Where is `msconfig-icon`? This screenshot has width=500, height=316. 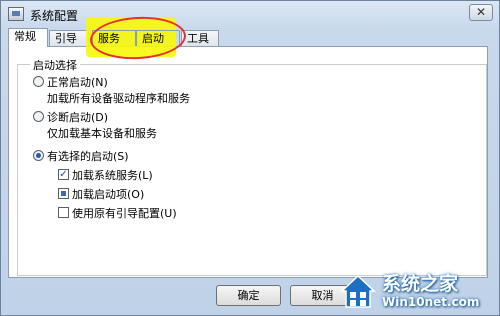
msconfig-icon is located at coordinates (16, 14).